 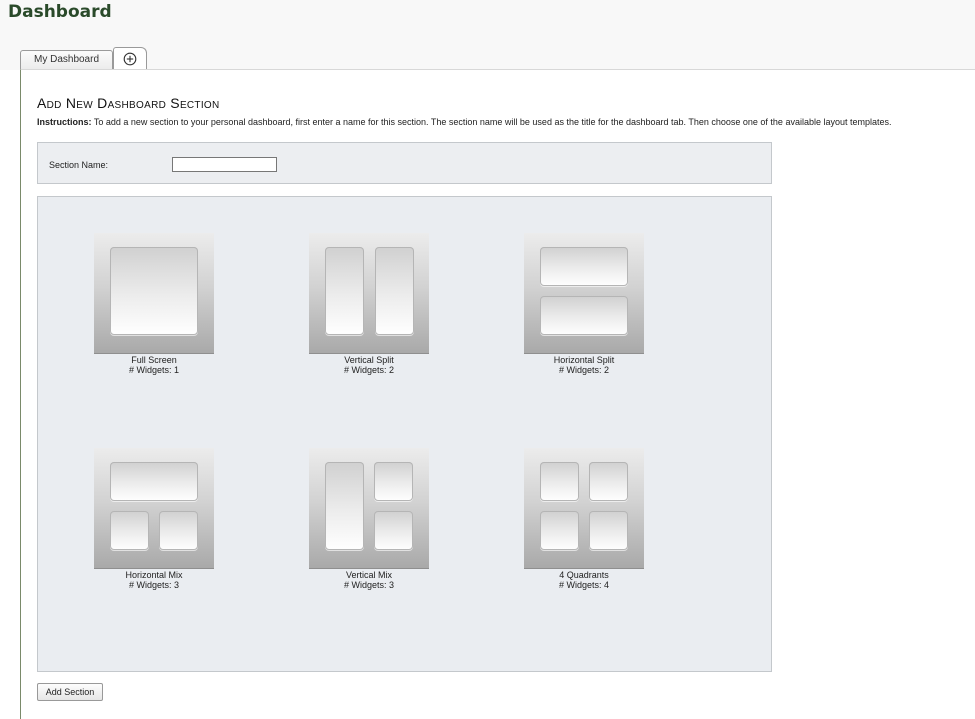 What do you see at coordinates (79, 165) in the screenshot?
I see `section-name-label: Section Name:` at bounding box center [79, 165].